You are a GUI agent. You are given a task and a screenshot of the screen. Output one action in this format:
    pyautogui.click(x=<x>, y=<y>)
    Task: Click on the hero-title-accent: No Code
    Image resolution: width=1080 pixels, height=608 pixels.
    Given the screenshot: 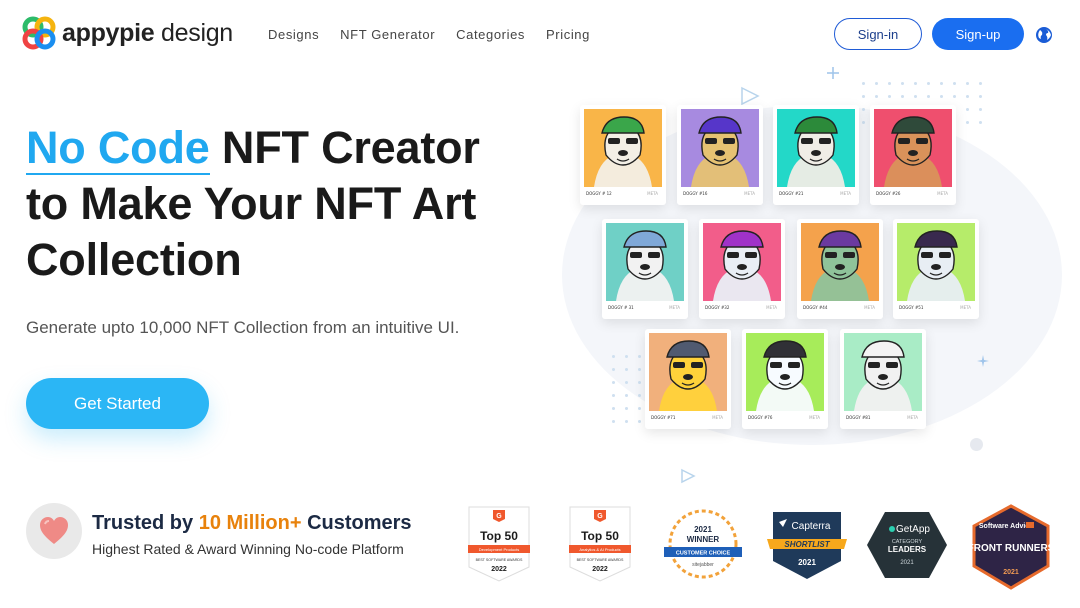 What is the action you would take?
    pyautogui.click(x=118, y=148)
    